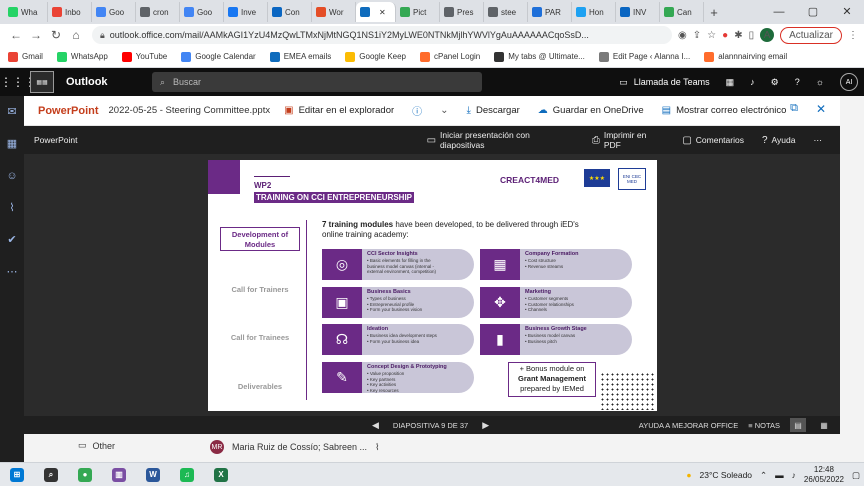 The height and width of the screenshot is (486, 864). I want to click on search-input: ⌕ Buscar, so click(317, 82).